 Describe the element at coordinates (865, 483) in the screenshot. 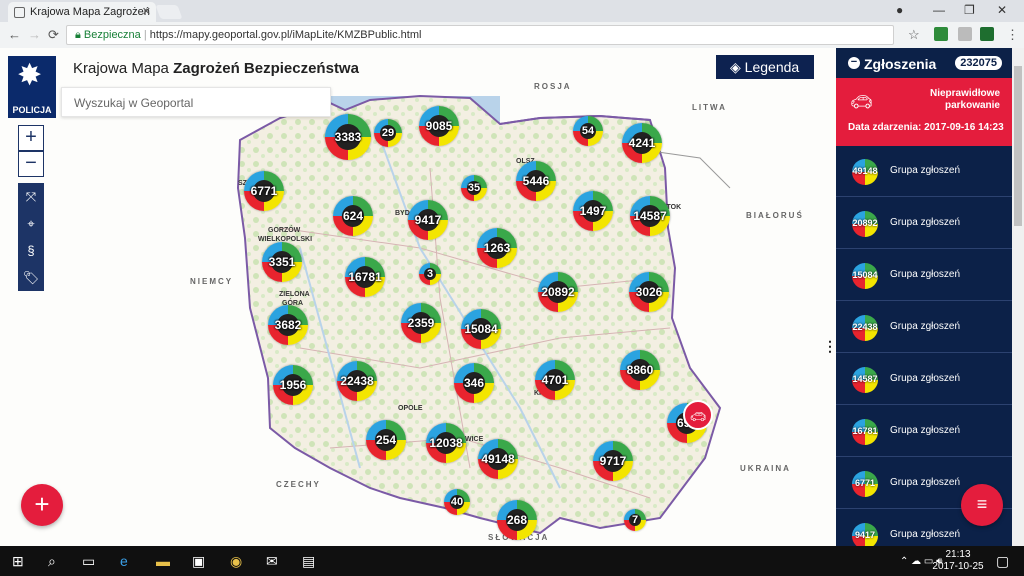

I see `group-count: 6771` at that location.